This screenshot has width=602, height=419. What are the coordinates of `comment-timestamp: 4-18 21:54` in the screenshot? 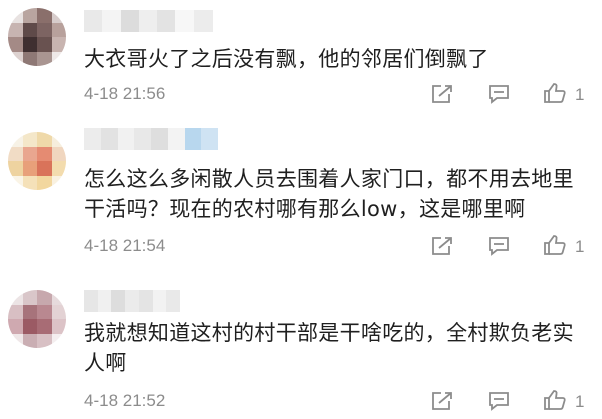 It's located at (125, 245).